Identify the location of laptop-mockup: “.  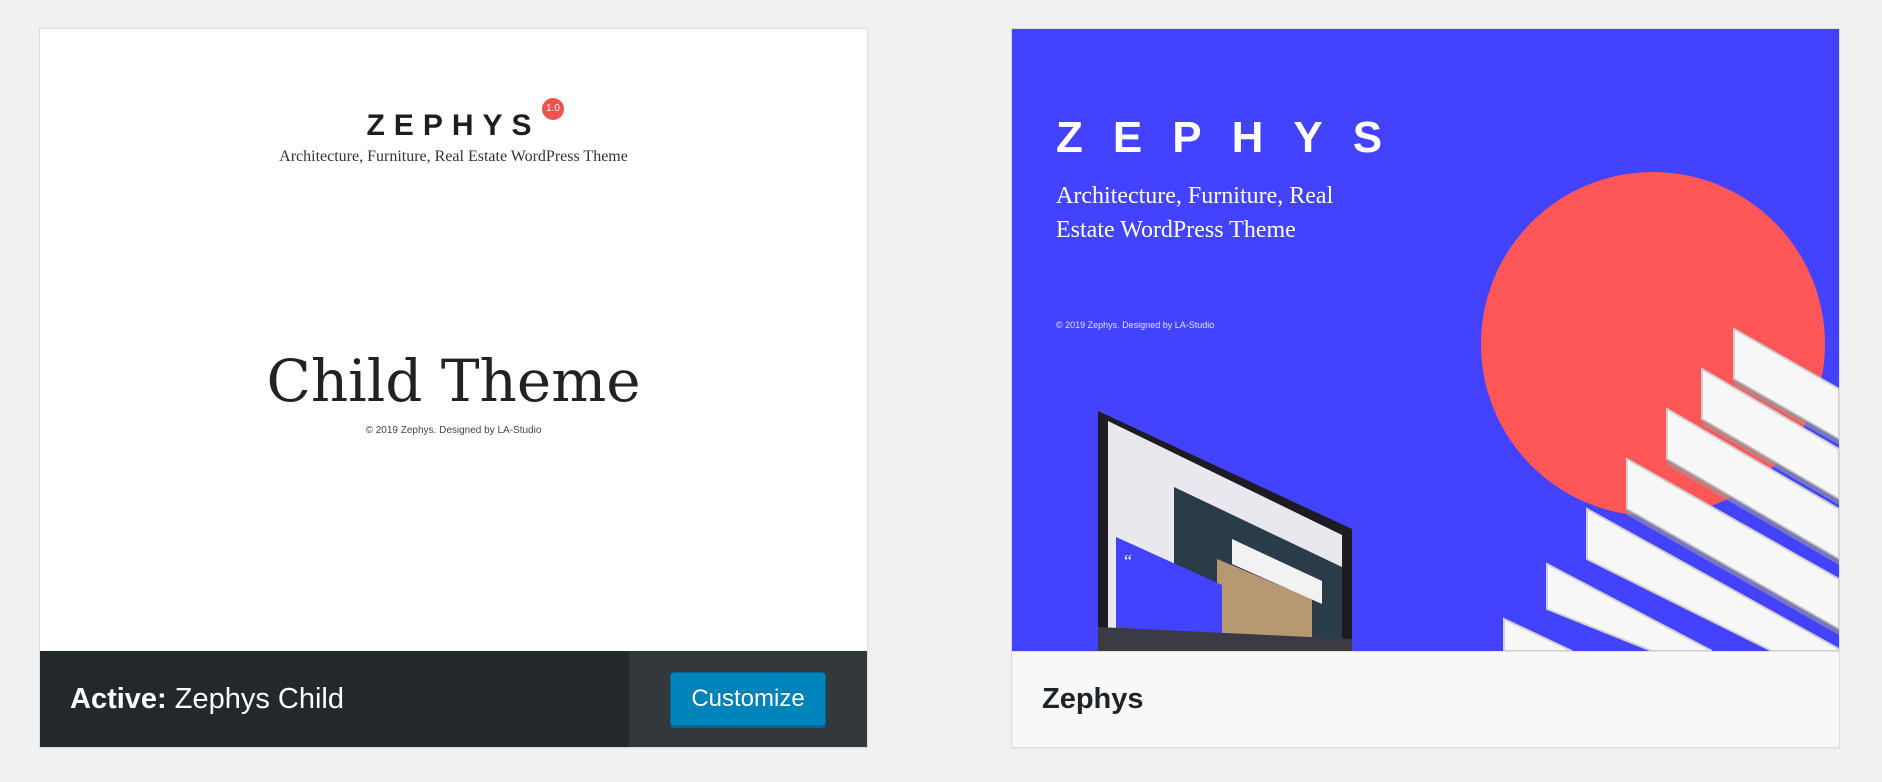
(1225, 531).